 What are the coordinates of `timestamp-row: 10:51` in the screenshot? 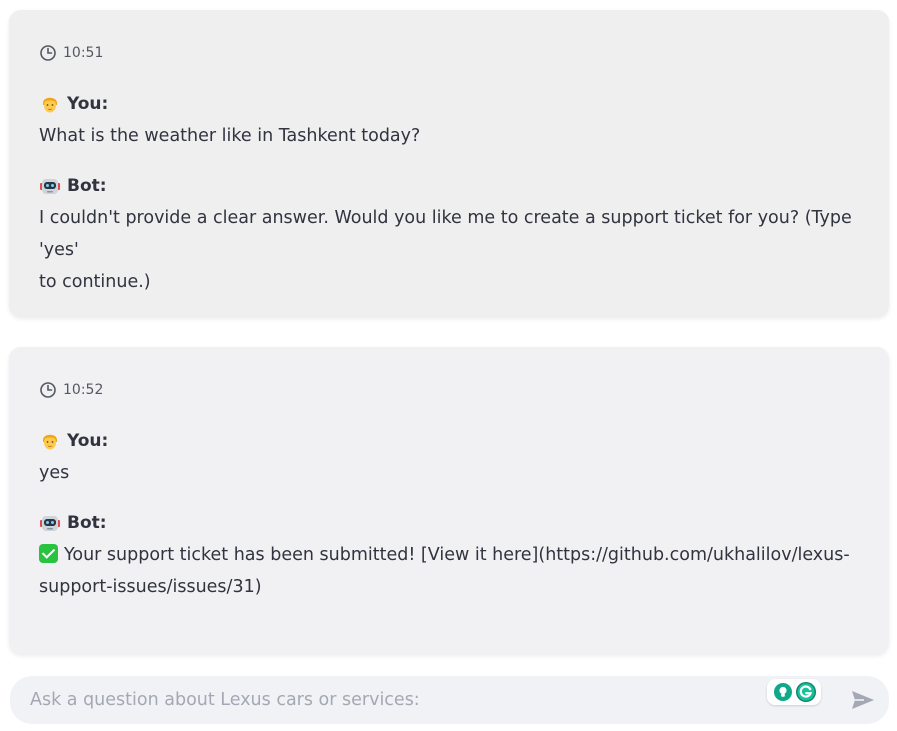 It's located at (449, 53).